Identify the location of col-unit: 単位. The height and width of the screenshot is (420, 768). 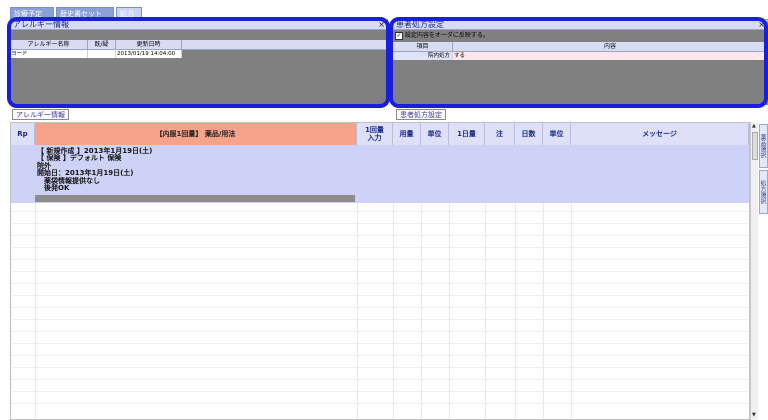
(435, 134).